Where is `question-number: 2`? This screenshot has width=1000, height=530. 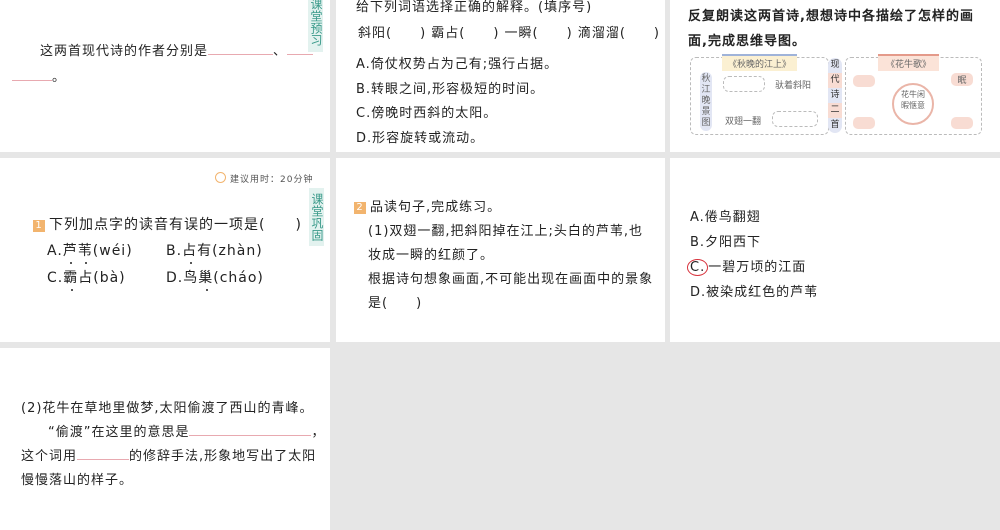
question-number: 2 is located at coordinates (360, 208).